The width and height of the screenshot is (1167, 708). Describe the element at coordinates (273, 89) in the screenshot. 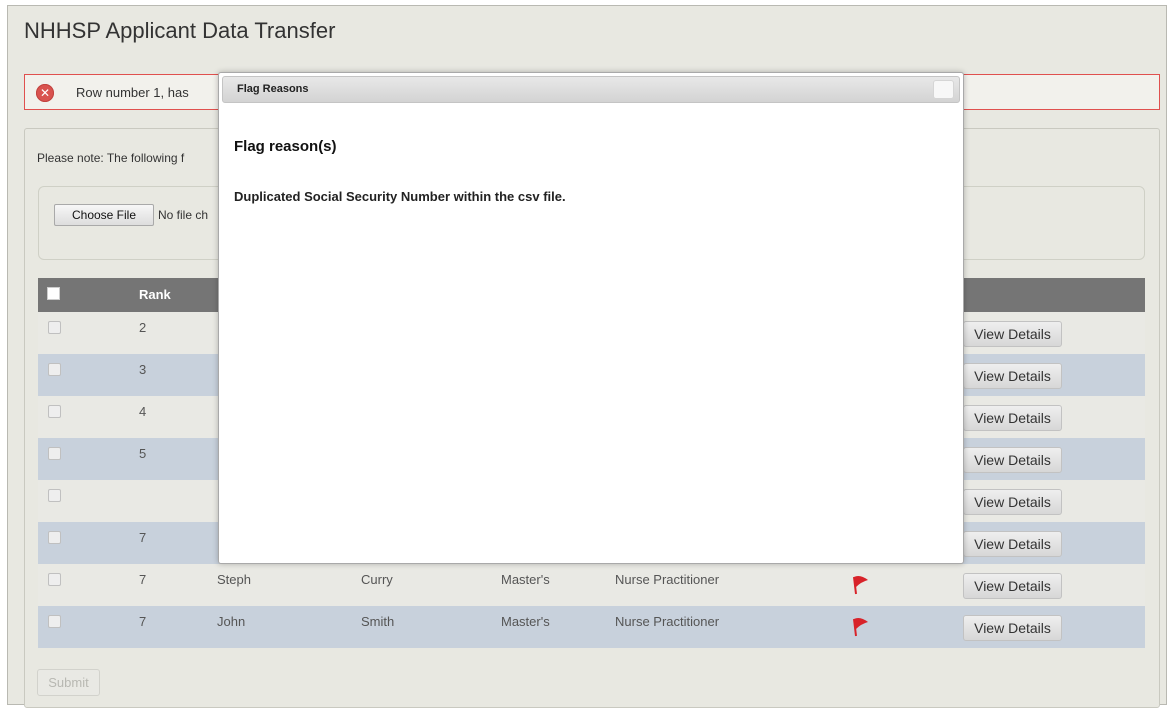

I see `dialog-title: Flag Reasons` at that location.